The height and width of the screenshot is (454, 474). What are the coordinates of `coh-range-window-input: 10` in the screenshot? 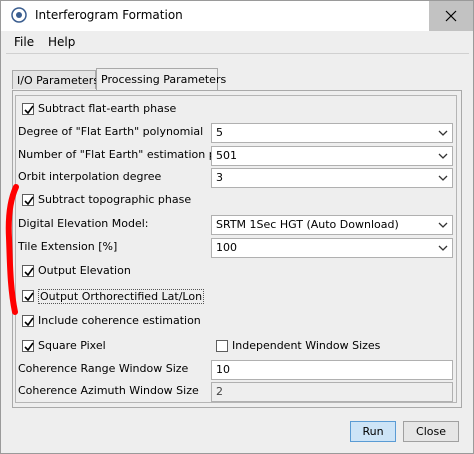 It's located at (332, 370).